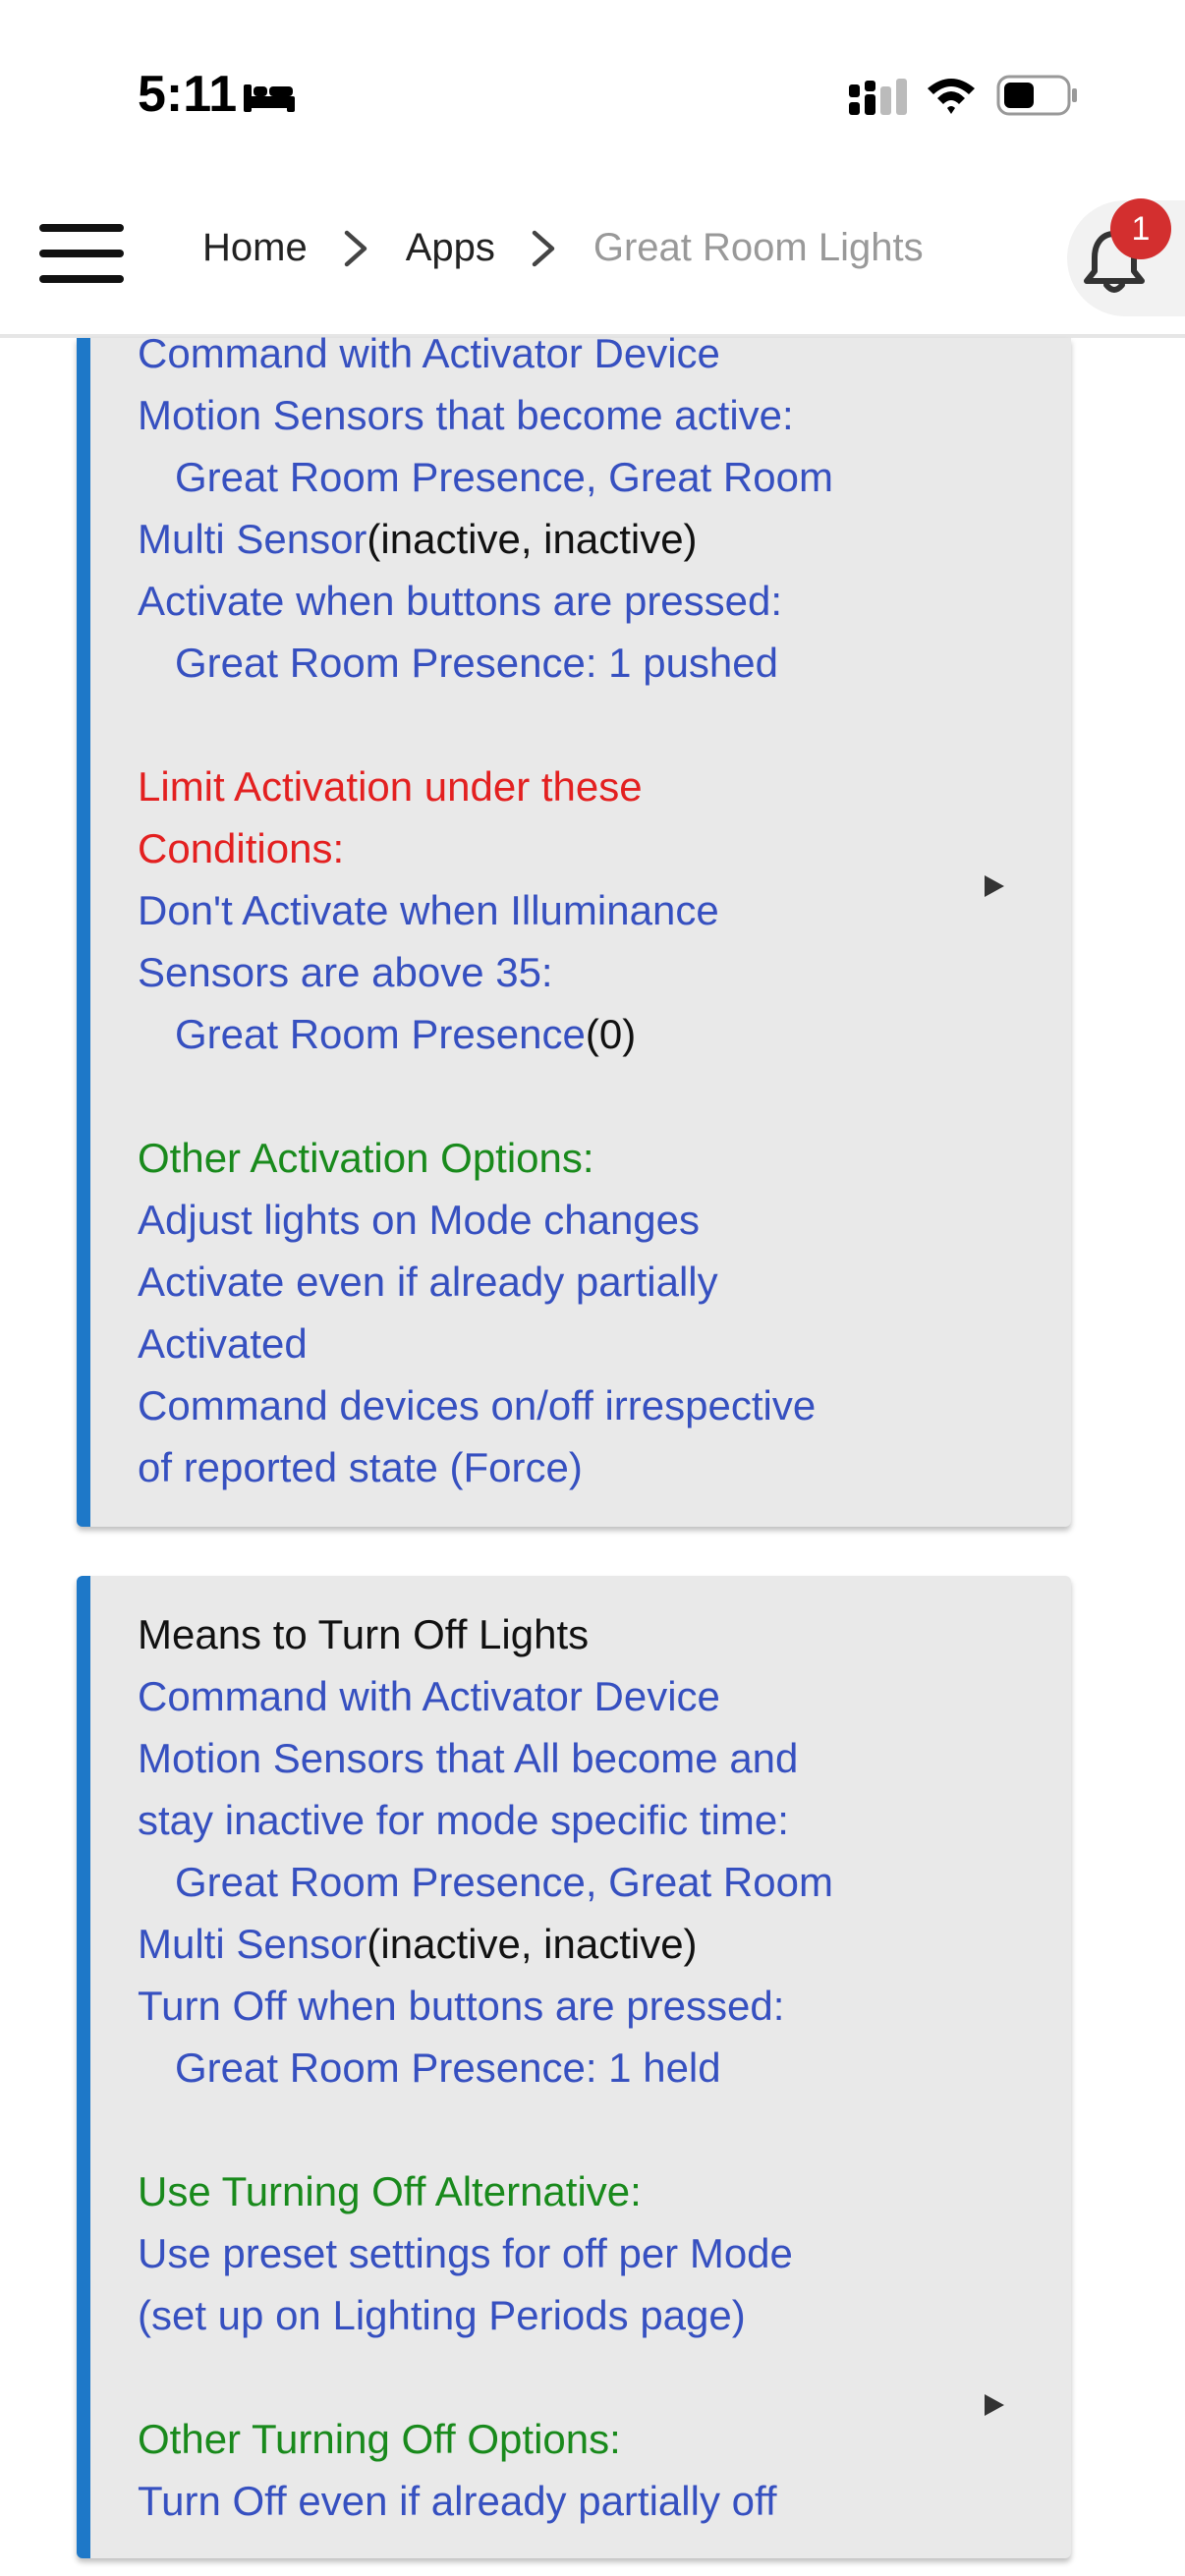 Image resolution: width=1185 pixels, height=2576 pixels. What do you see at coordinates (390, 2191) in the screenshot?
I see `turning-off-alternative-heading: Use Turning Off Alternative:` at bounding box center [390, 2191].